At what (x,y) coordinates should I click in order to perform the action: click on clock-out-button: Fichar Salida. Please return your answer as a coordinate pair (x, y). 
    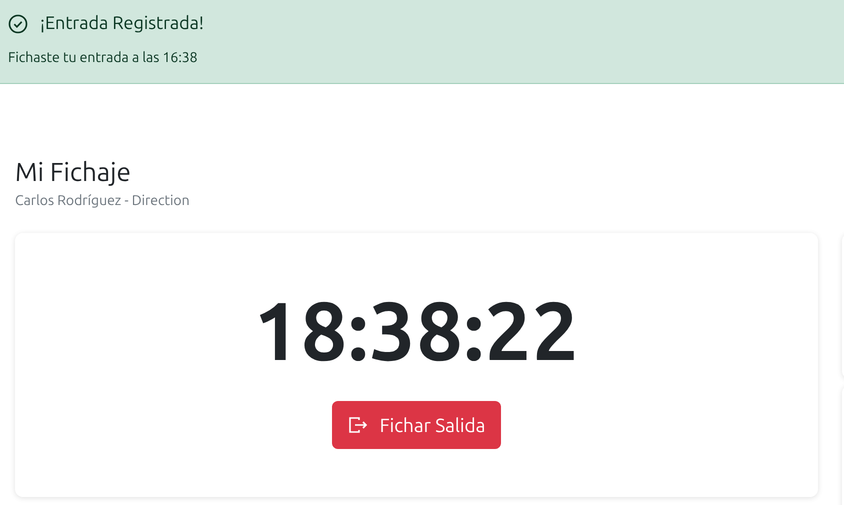
    Looking at the image, I should click on (417, 425).